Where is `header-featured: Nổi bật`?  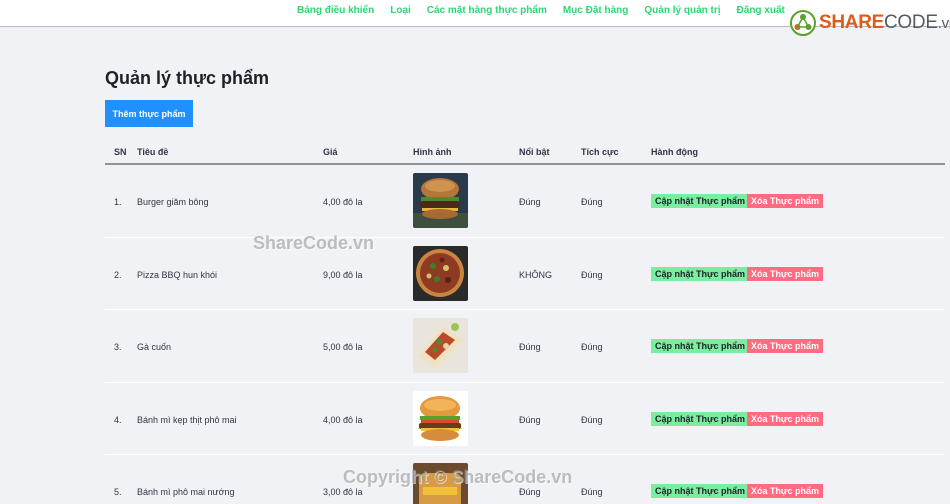 header-featured: Nổi bật is located at coordinates (534, 152).